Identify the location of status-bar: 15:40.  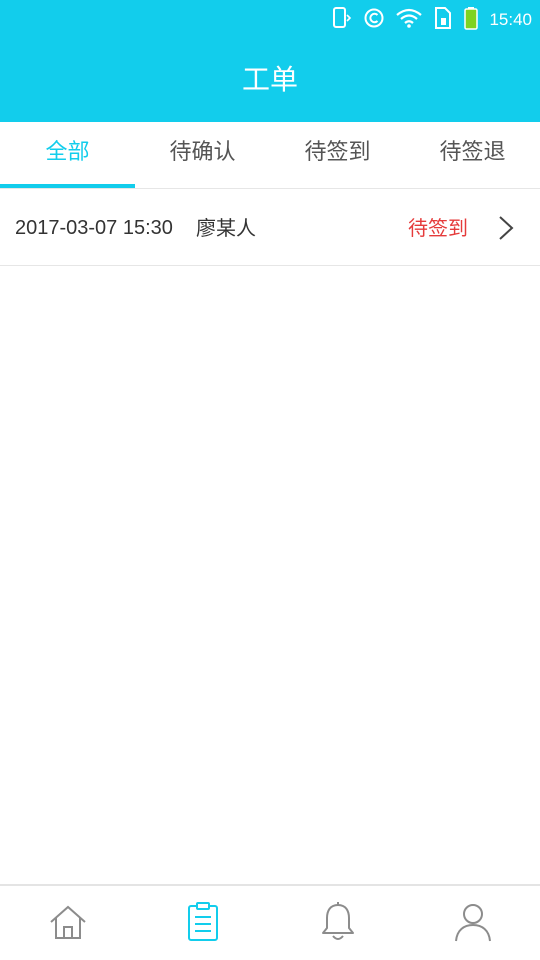
(270, 20).